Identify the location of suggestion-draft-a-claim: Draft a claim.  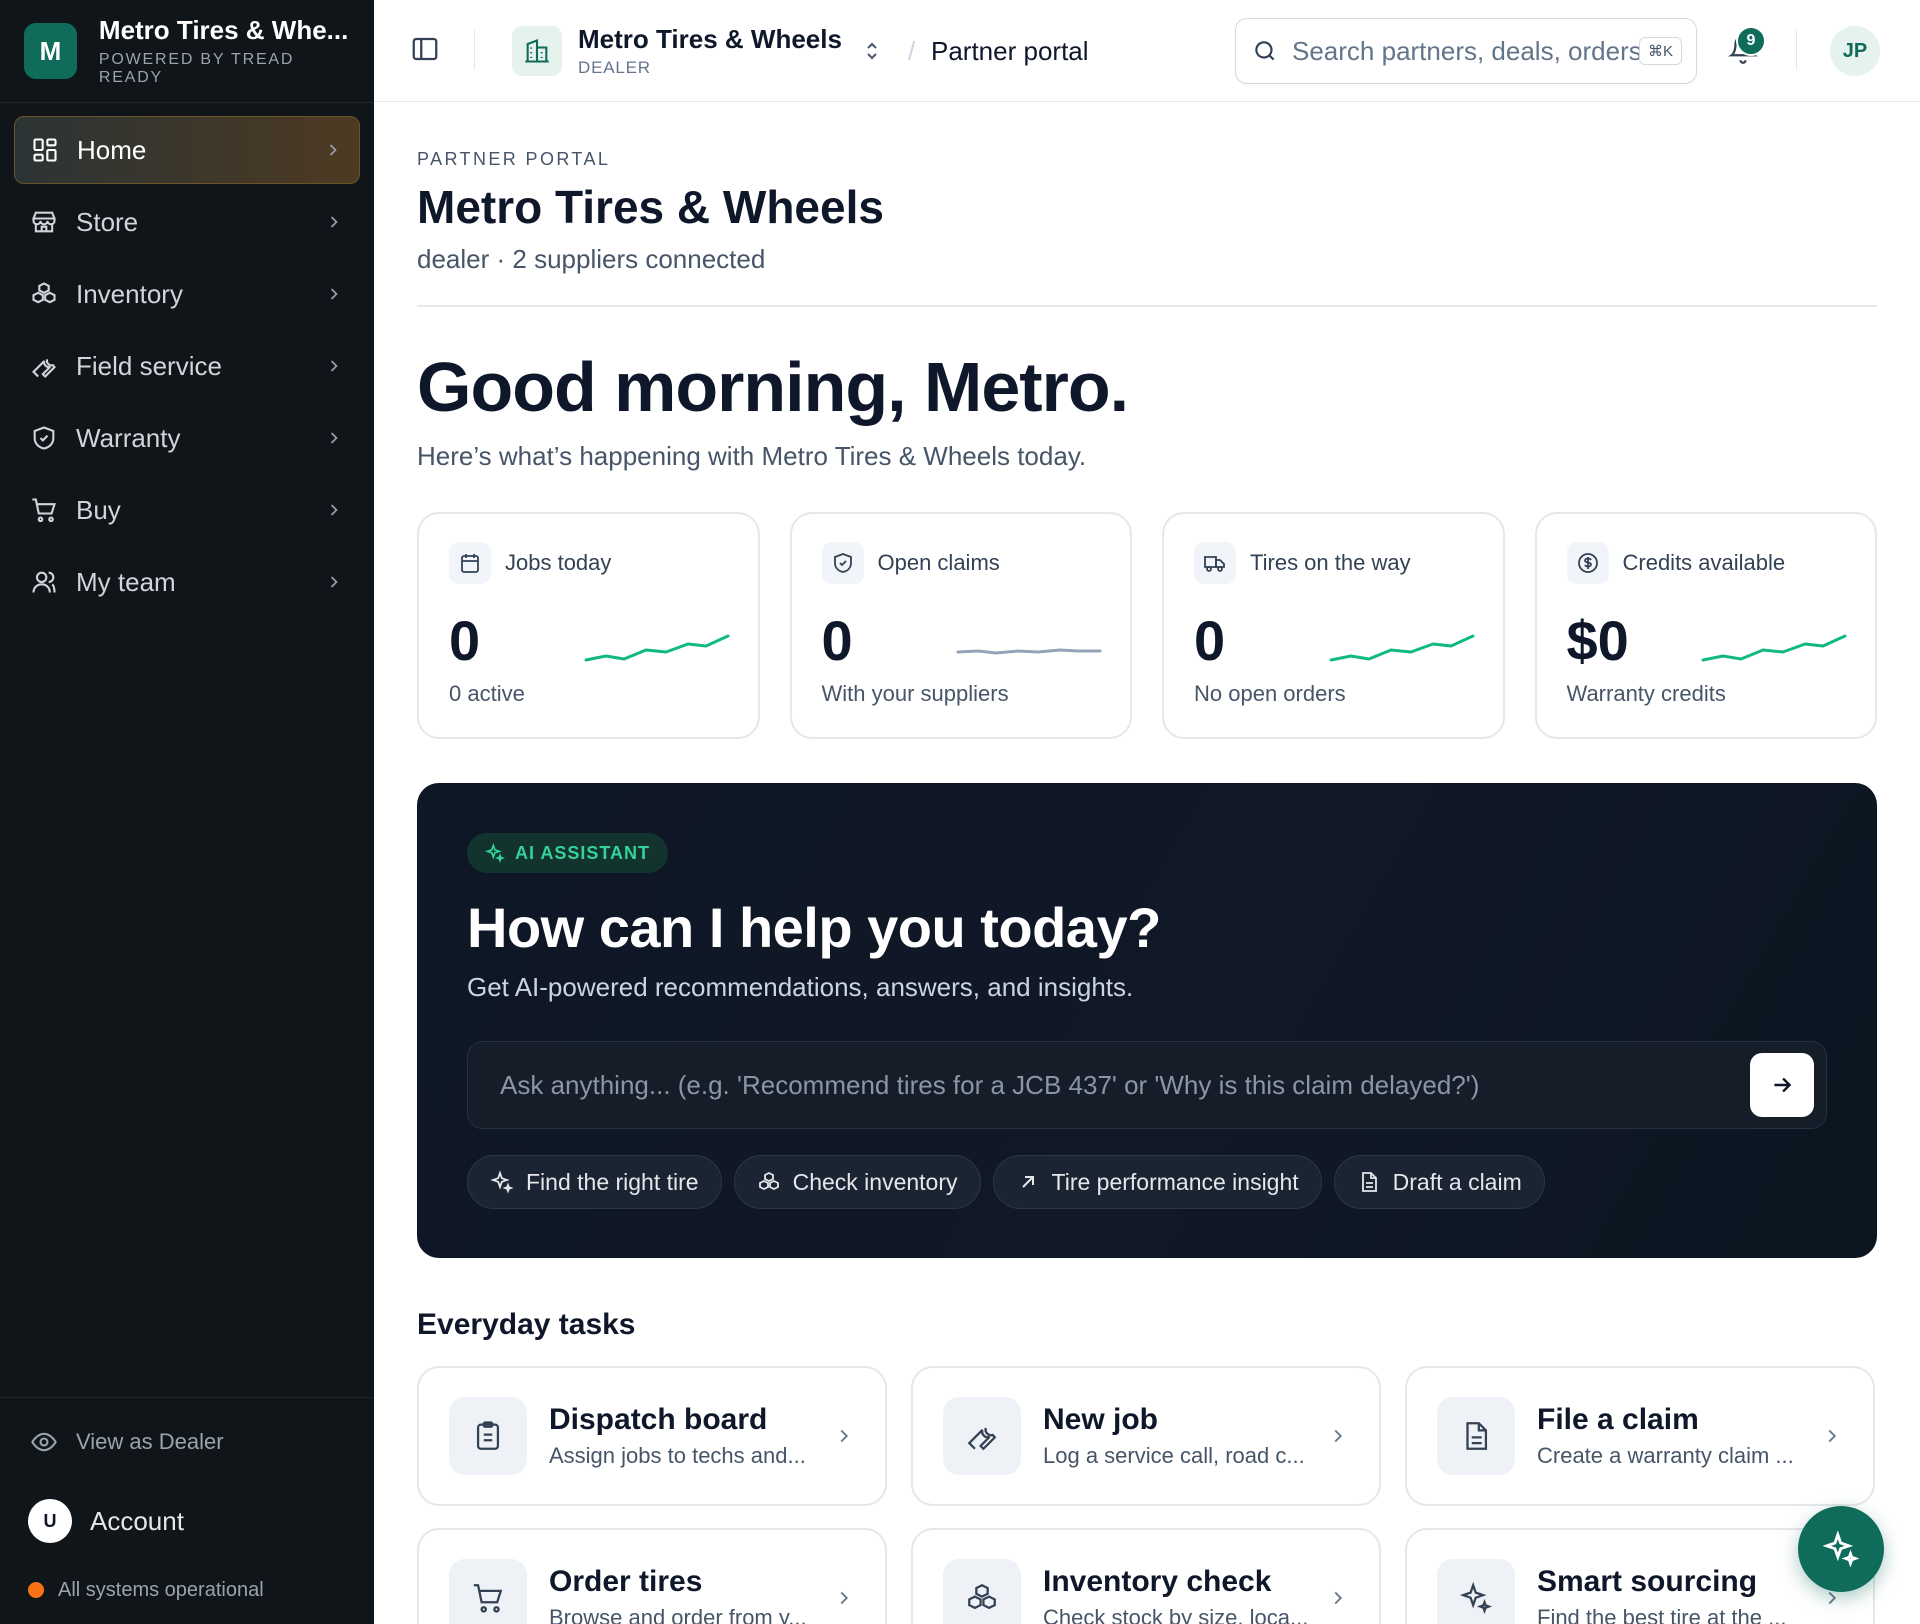
(1439, 1182).